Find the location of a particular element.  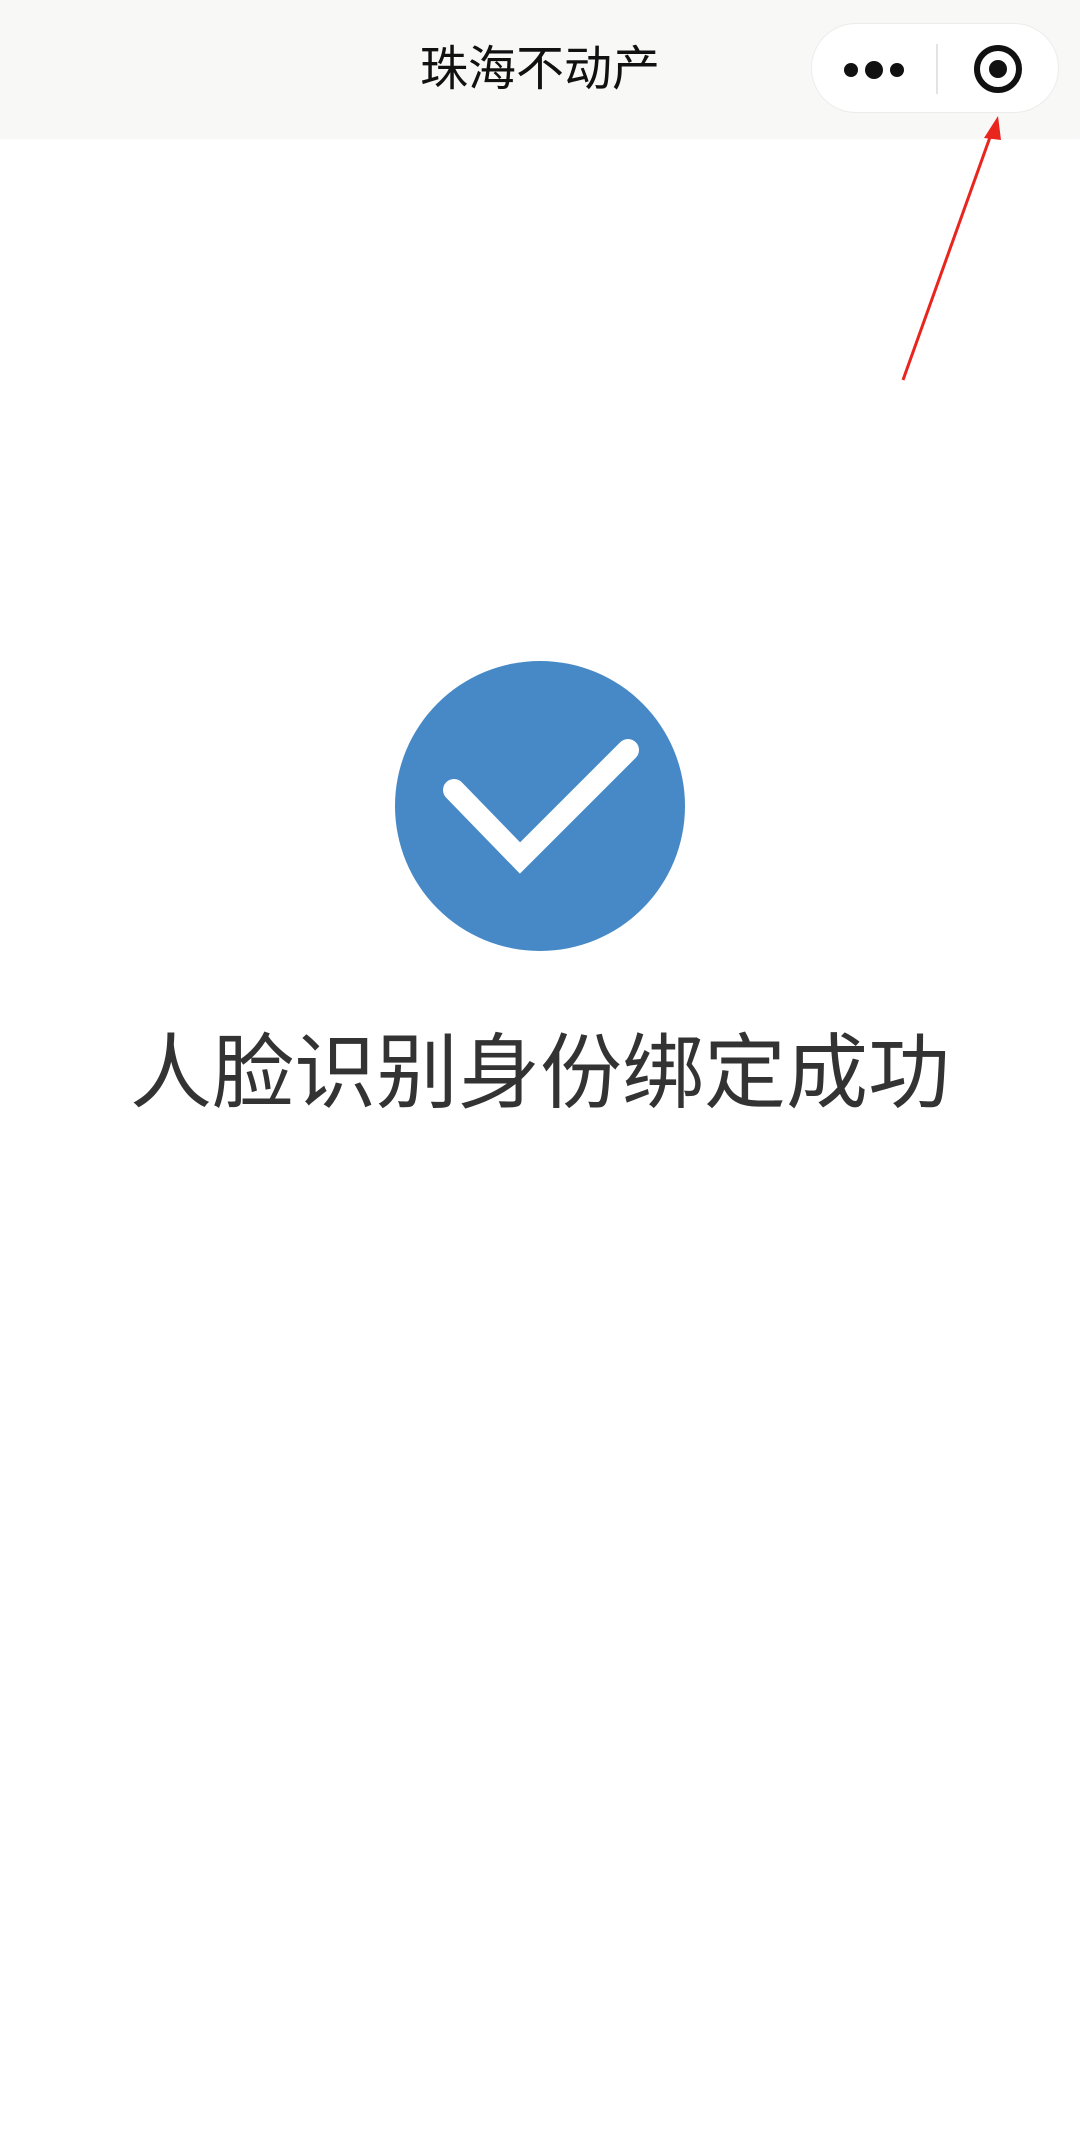

success-message: 人脸识别身份绑定成功 is located at coordinates (539, 1073).